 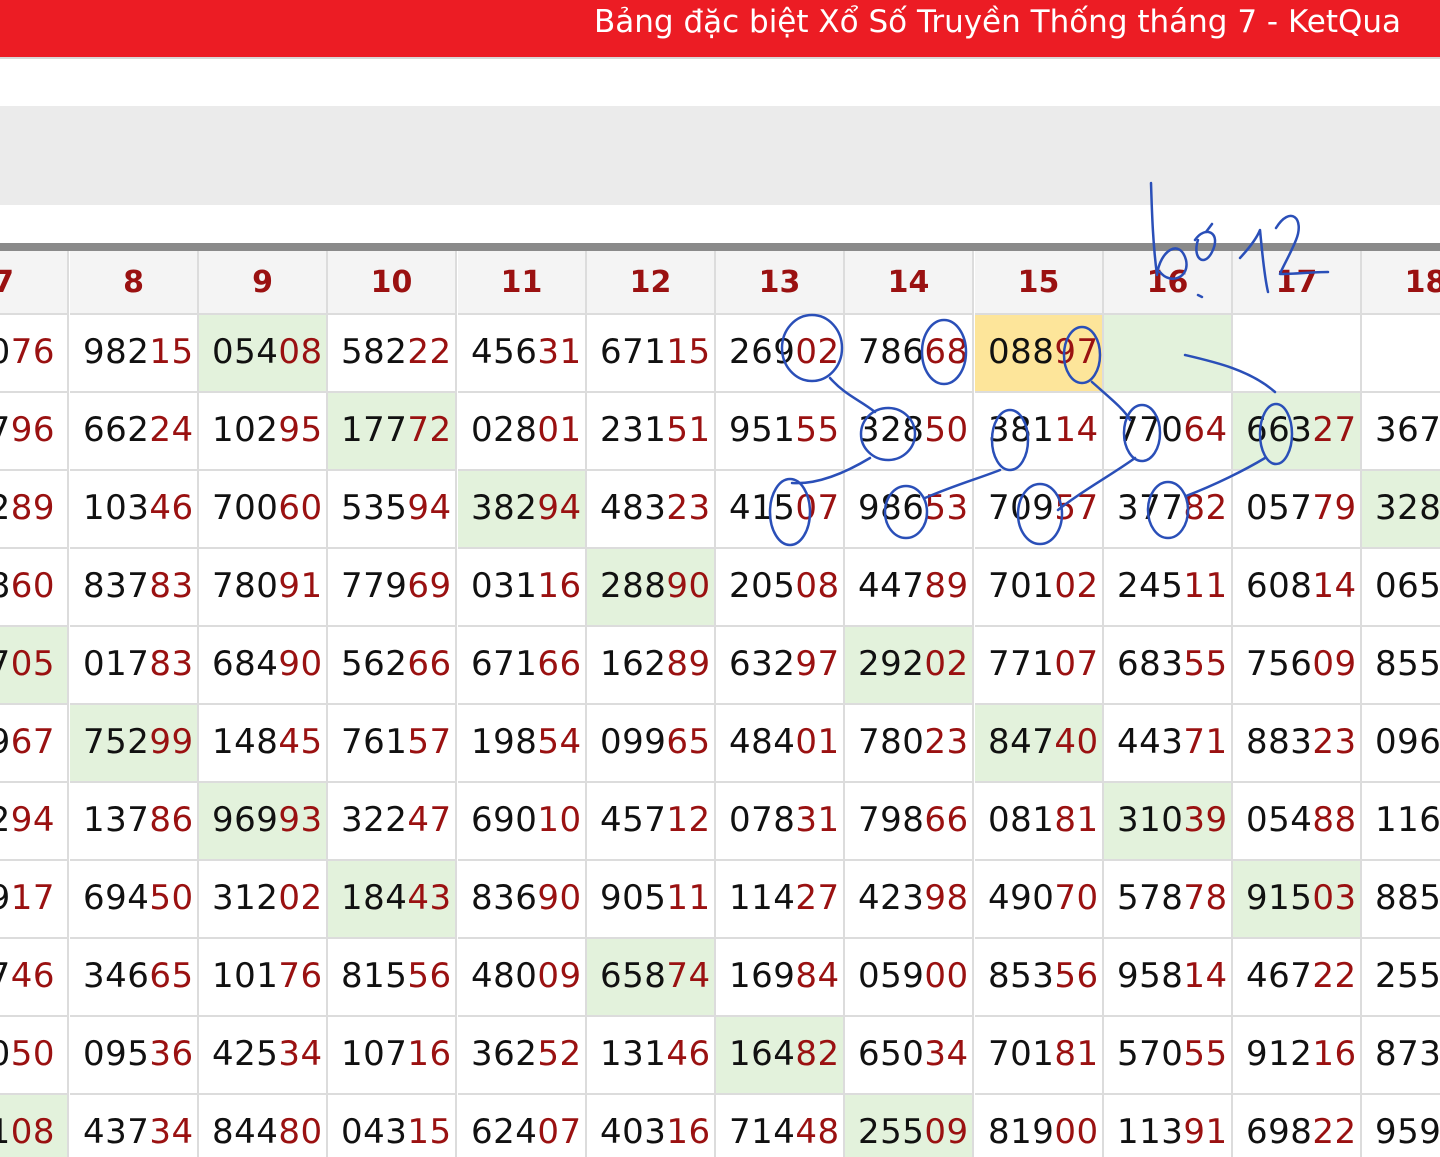 What do you see at coordinates (1021, 508) in the screenshot?
I see `result-head-digits: 709` at bounding box center [1021, 508].